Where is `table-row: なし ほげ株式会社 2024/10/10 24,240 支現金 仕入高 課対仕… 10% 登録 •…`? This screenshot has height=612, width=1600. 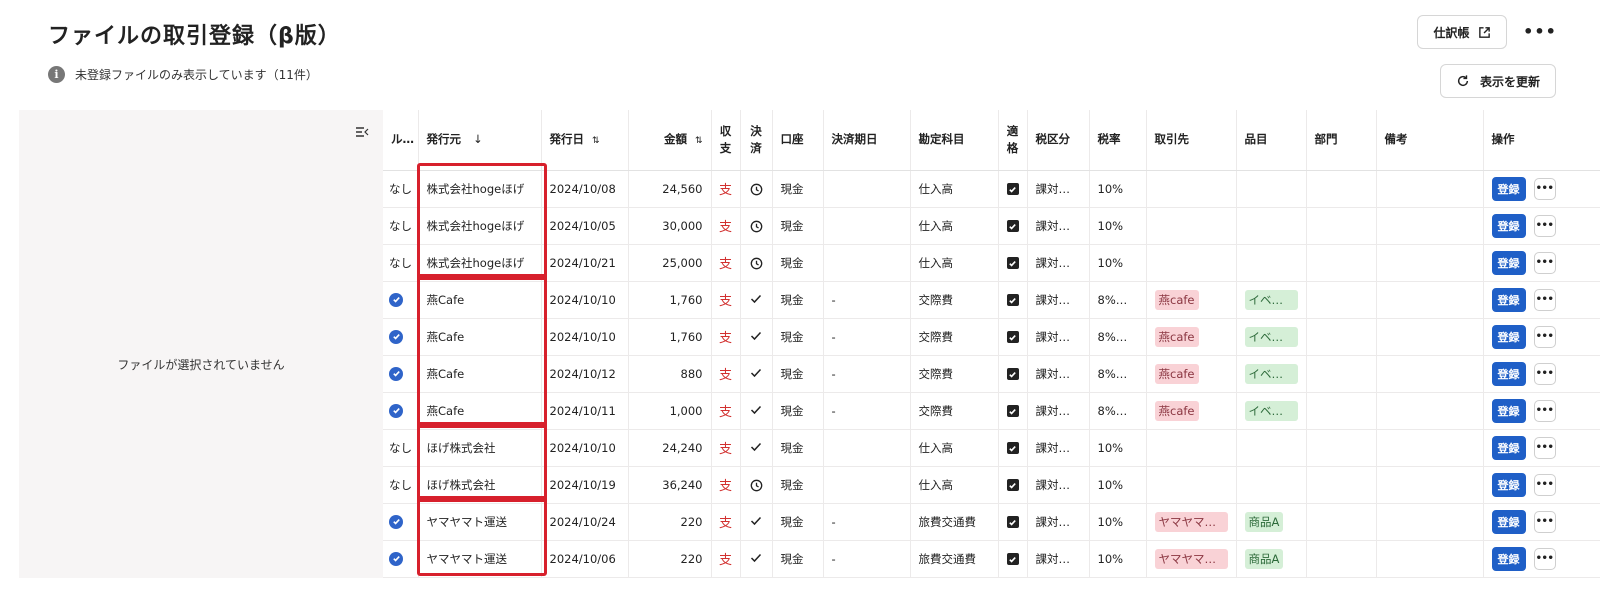 table-row: なし ほげ株式会社 2024/10/10 24,240 支現金 仕入高 課対仕… 10% 登録 •… is located at coordinates (991, 448).